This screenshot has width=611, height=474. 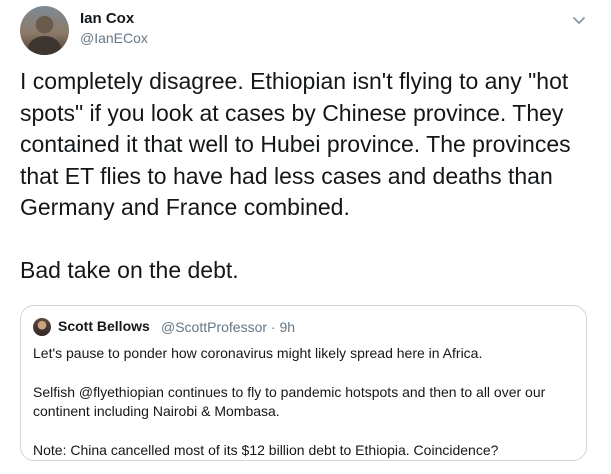 I want to click on author-handle: @IanECox, so click(x=114, y=38).